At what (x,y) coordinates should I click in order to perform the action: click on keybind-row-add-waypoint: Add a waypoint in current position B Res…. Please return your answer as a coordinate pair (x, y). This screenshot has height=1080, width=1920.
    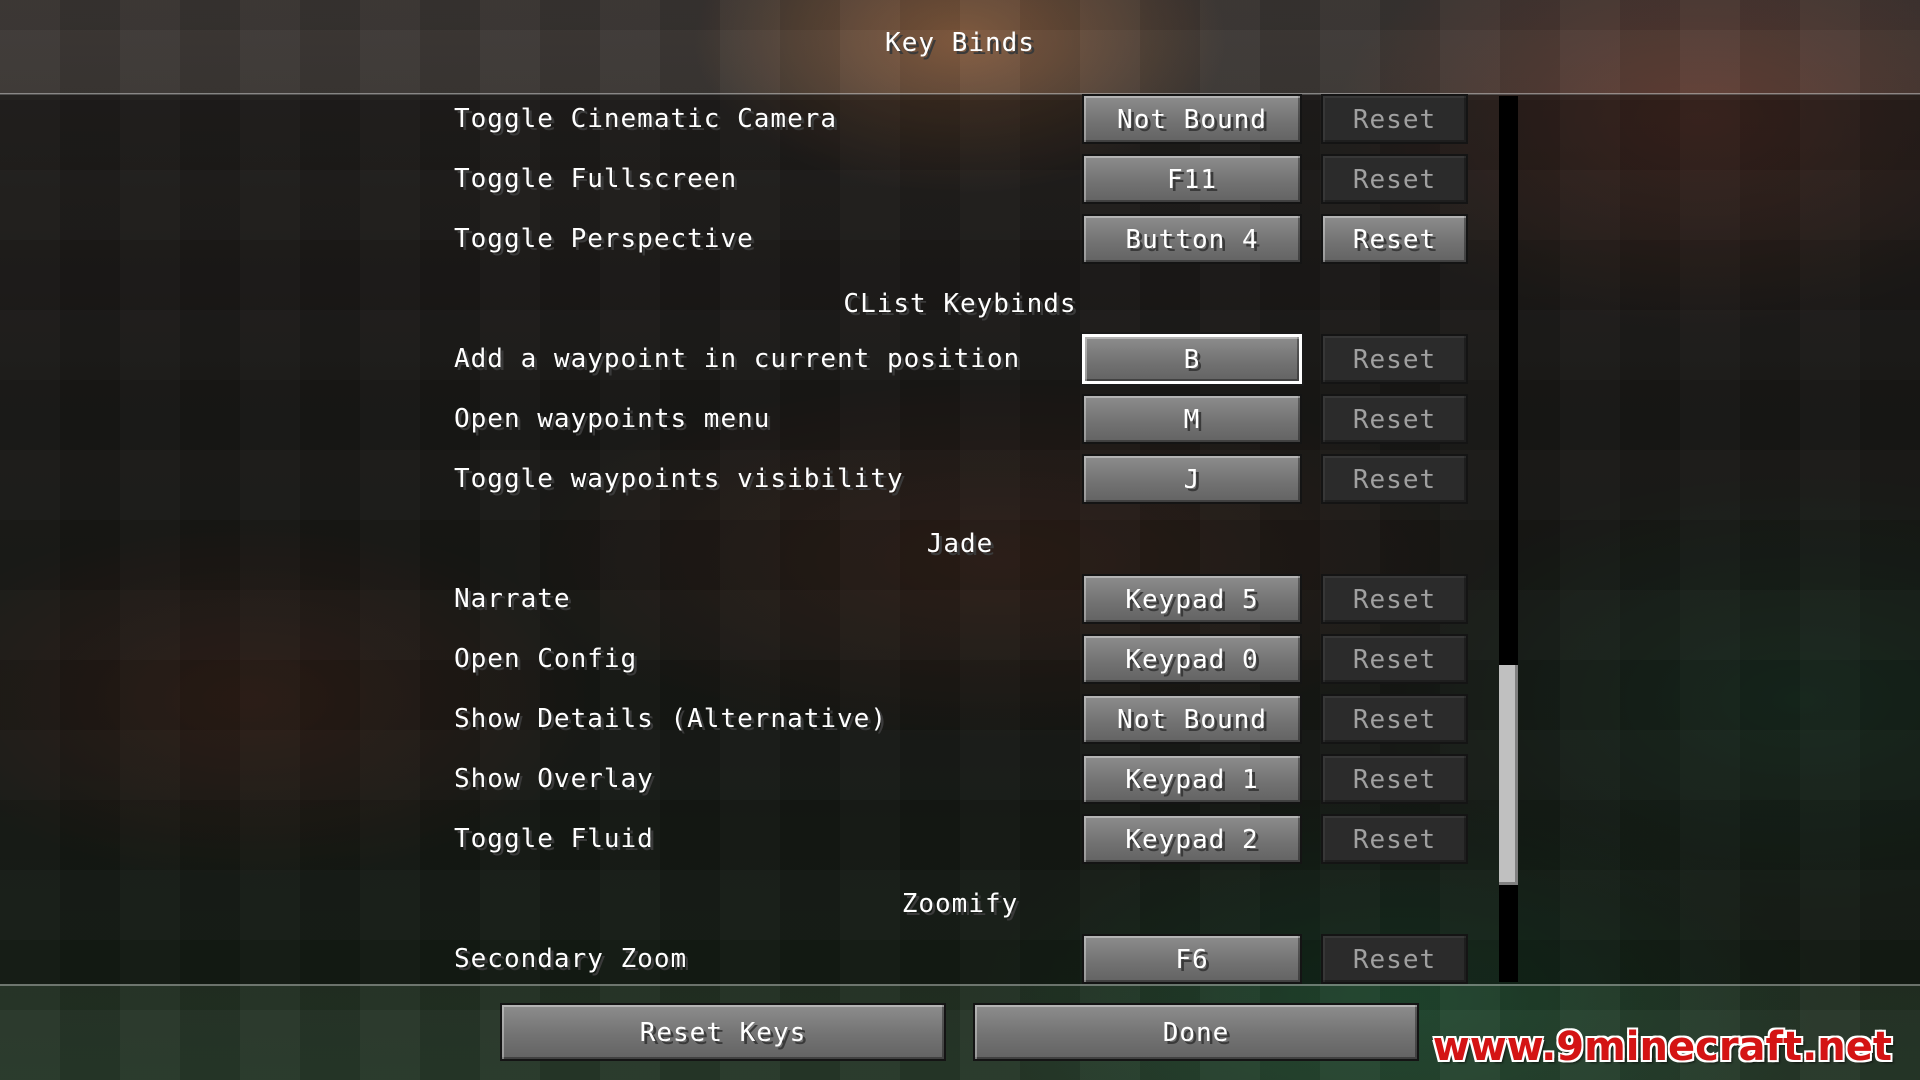
    Looking at the image, I should click on (960, 359).